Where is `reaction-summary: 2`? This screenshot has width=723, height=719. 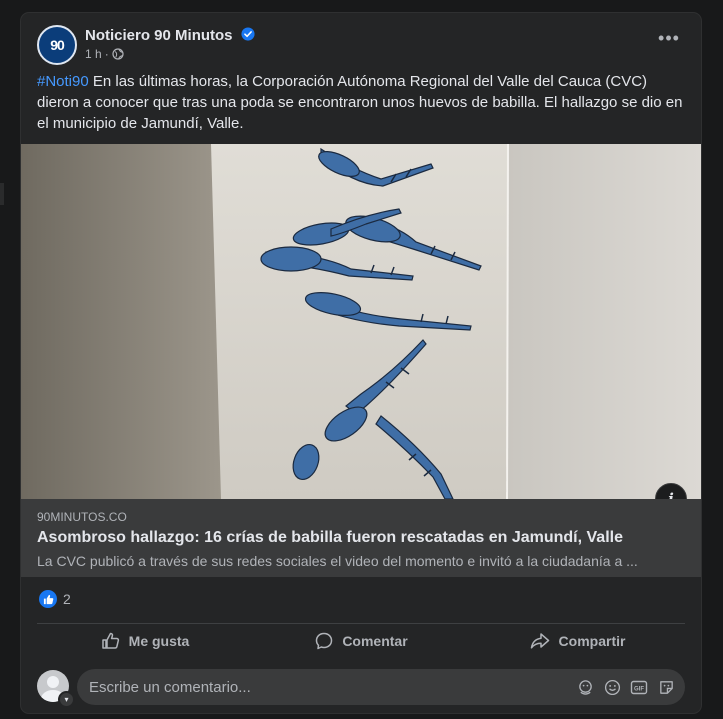
reaction-summary: 2 is located at coordinates (55, 599).